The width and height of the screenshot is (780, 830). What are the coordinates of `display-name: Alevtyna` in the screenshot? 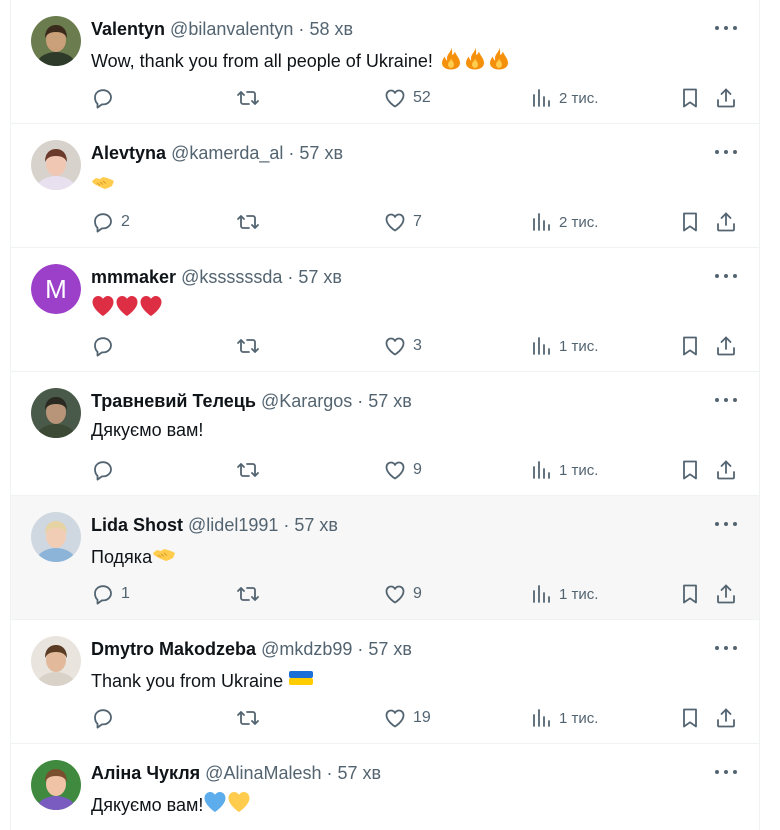 It's located at (128, 153).